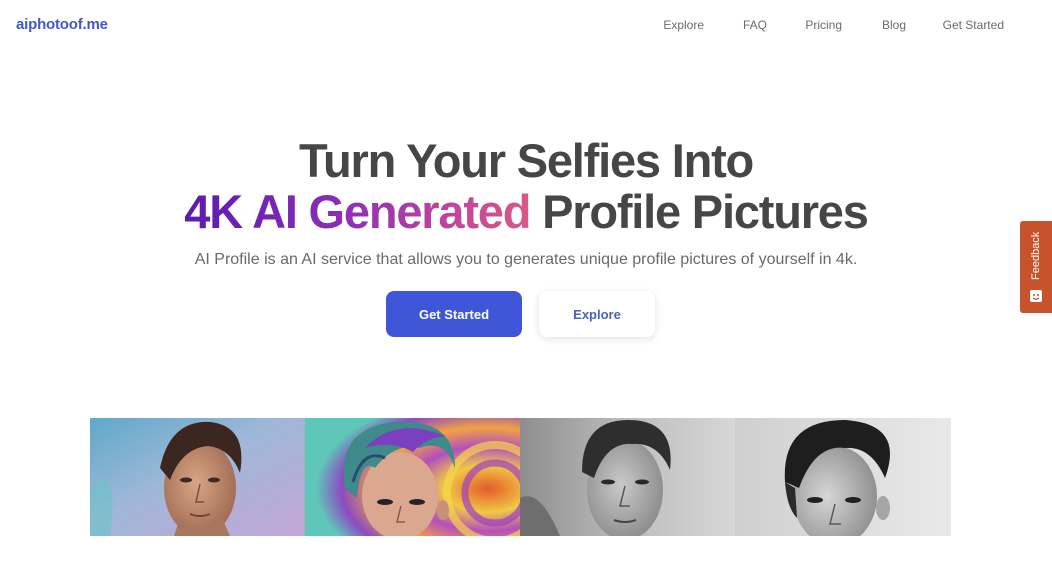  I want to click on hero-title-highlight: 4K AI Generated, so click(357, 211).